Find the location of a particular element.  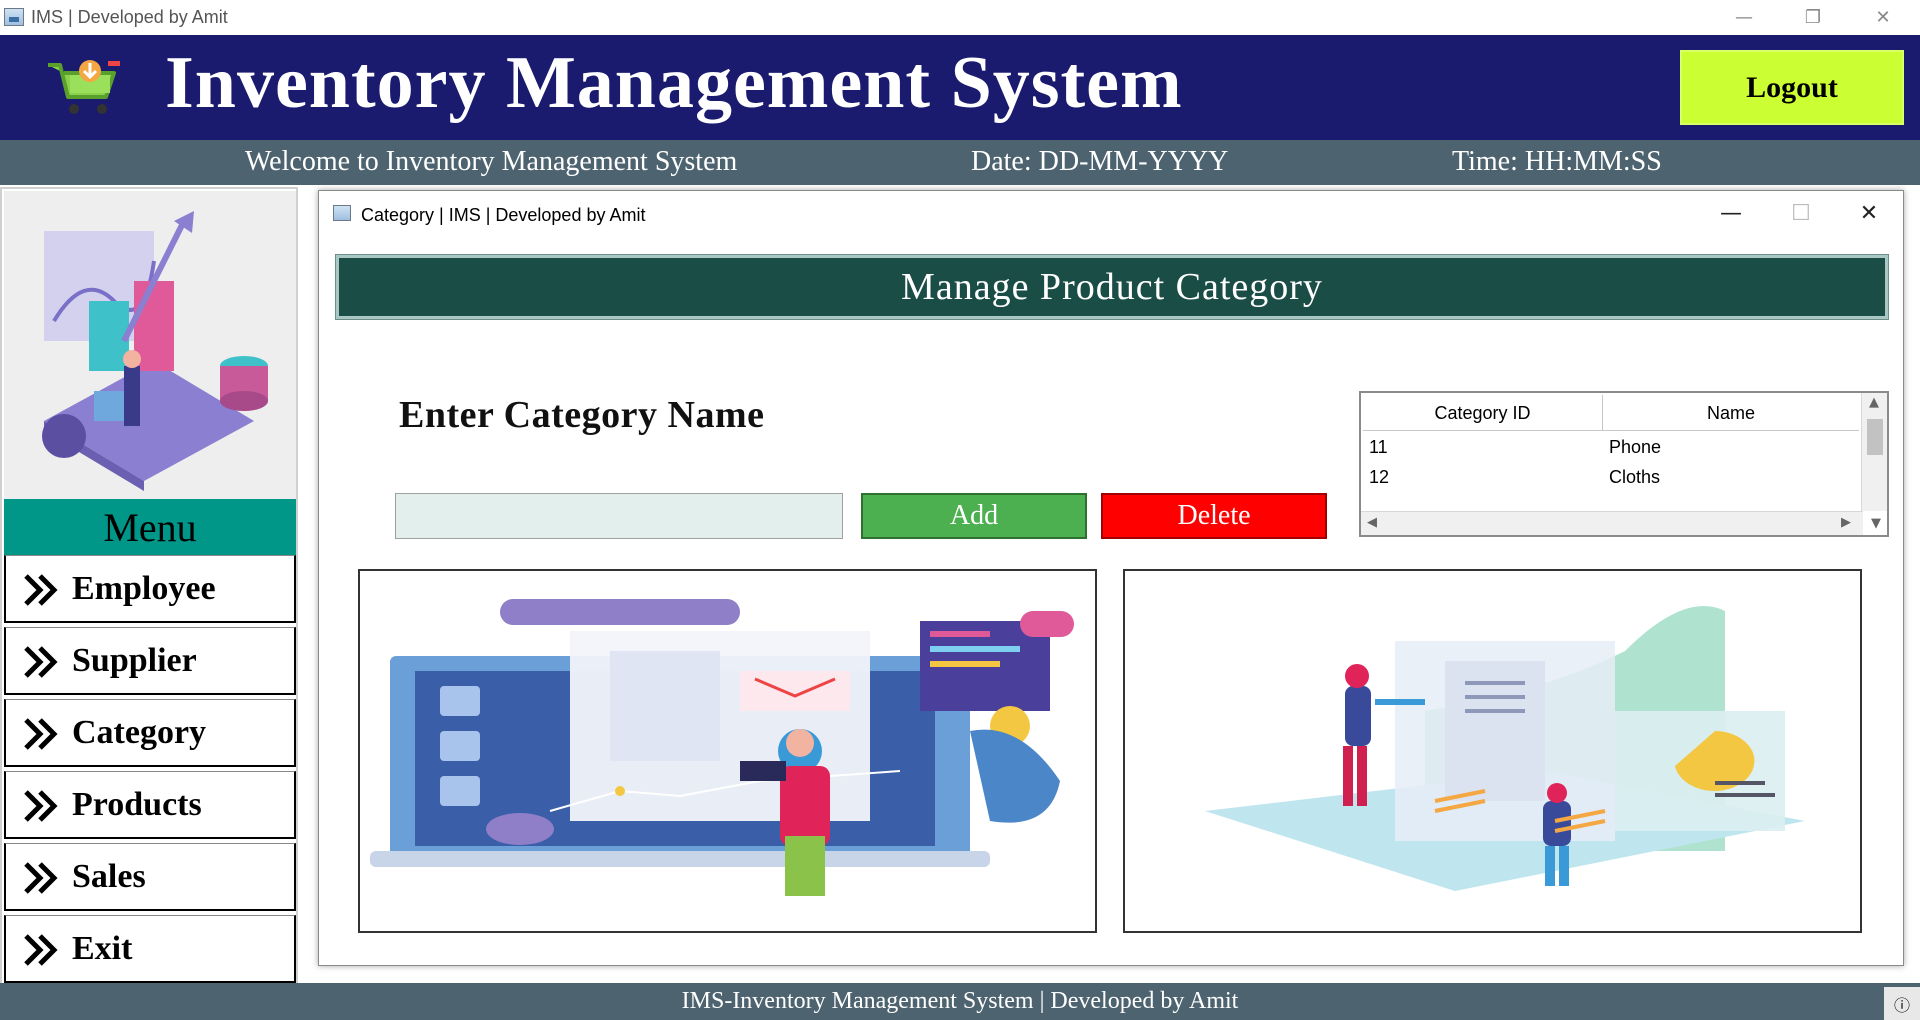

menu-item-supplier: Supplier is located at coordinates (150, 661).